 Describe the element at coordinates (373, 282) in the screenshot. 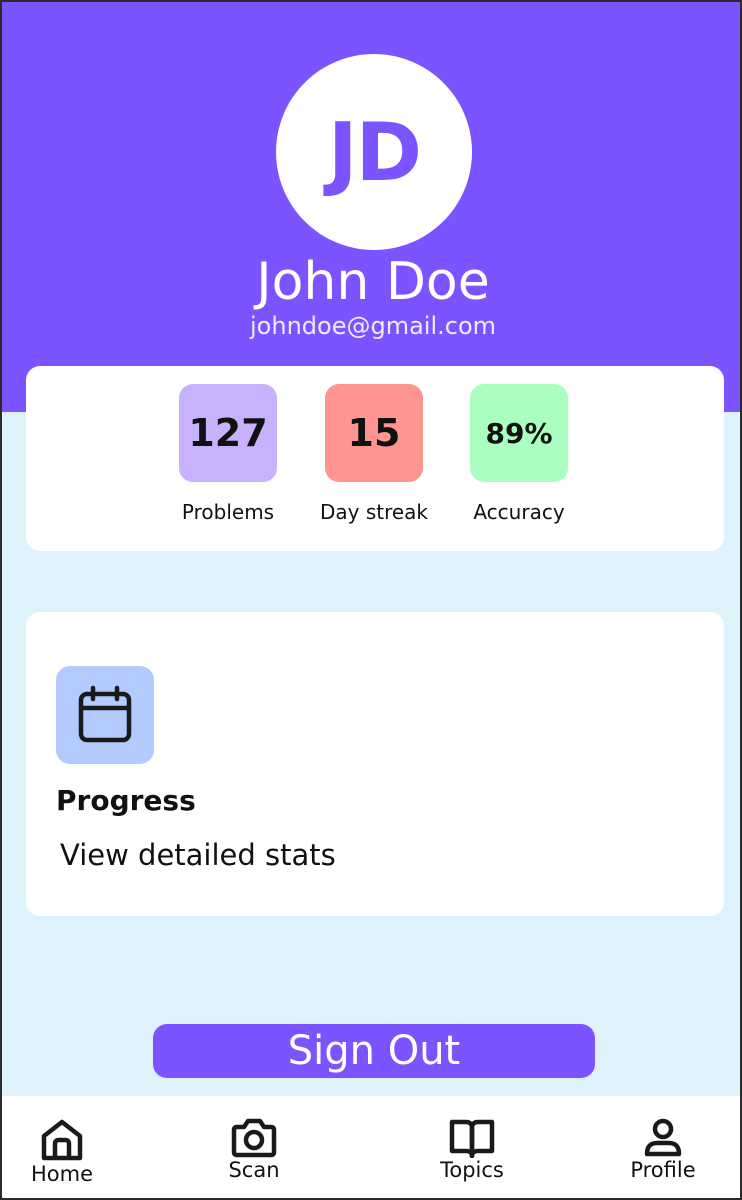

I see `user-name: John Doe` at that location.